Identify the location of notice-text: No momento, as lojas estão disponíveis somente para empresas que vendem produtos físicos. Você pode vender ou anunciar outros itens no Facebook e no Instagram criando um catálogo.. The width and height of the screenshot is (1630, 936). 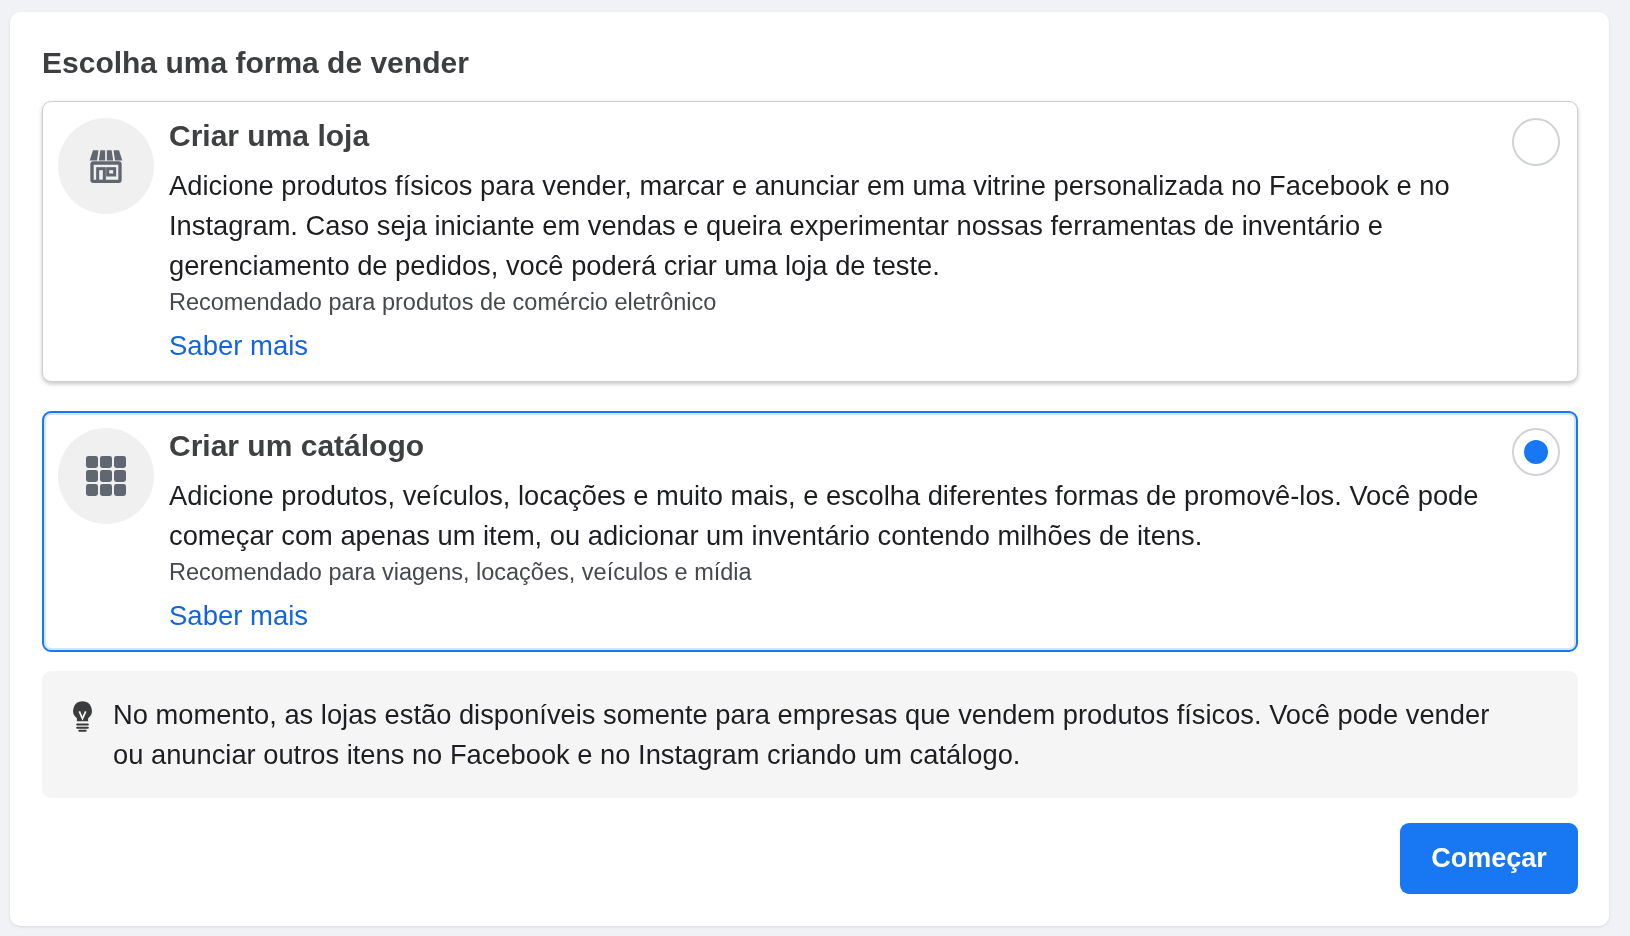
(802, 735).